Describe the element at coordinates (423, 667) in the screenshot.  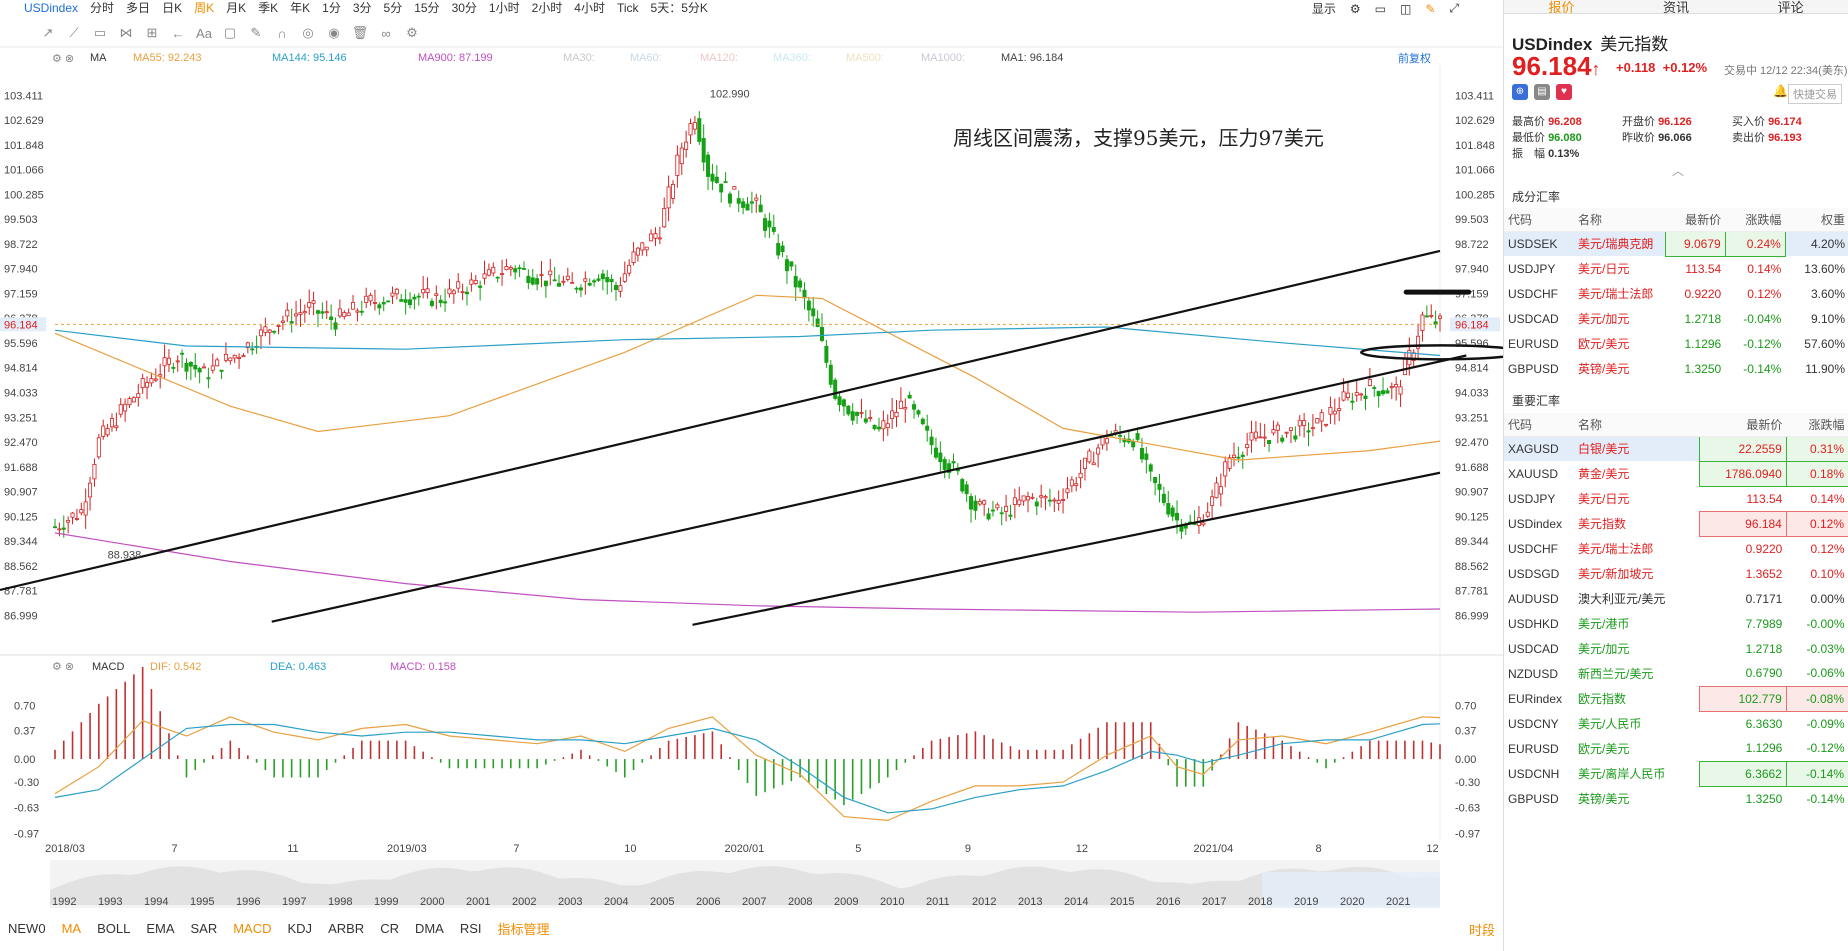
I see `macd-label: MACD: 0.158` at that location.